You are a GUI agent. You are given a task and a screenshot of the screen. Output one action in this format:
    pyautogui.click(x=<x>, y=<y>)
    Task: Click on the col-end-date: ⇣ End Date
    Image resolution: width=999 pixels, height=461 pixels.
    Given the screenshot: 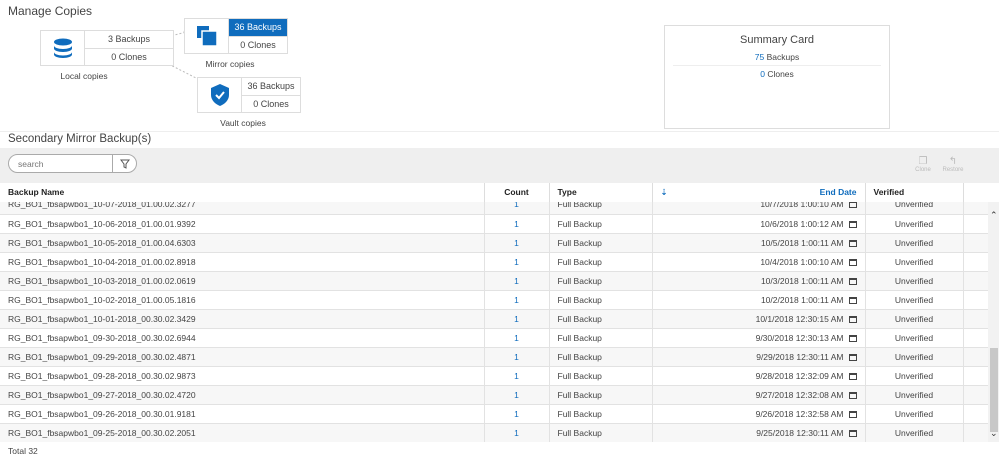 What is the action you would take?
    pyautogui.click(x=759, y=193)
    